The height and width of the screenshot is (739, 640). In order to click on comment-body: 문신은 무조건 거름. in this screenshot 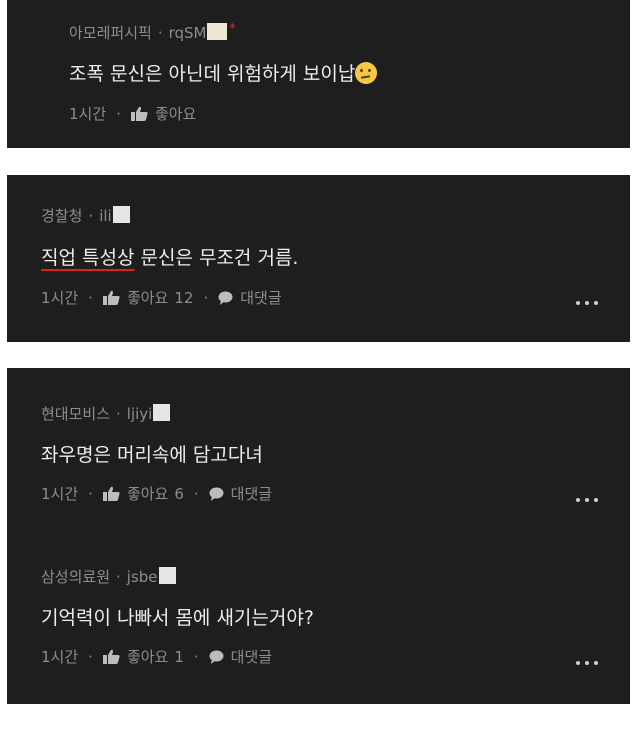, I will do `click(216, 258)`.